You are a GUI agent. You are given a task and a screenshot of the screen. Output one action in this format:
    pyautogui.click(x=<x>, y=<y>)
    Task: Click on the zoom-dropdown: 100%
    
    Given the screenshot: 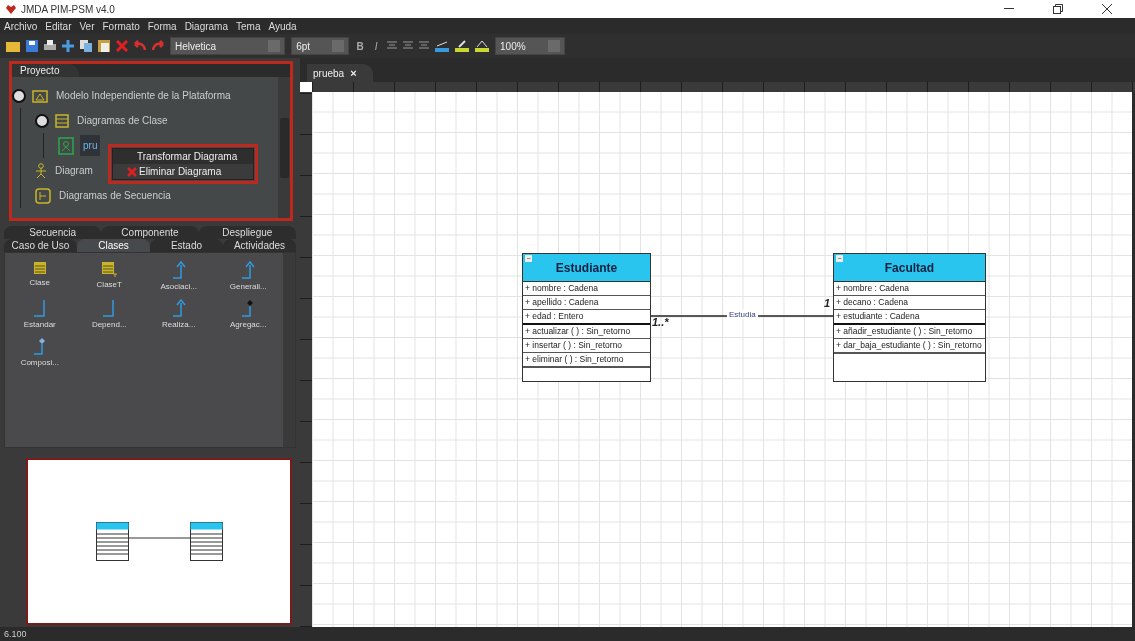 What is the action you would take?
    pyautogui.click(x=530, y=46)
    